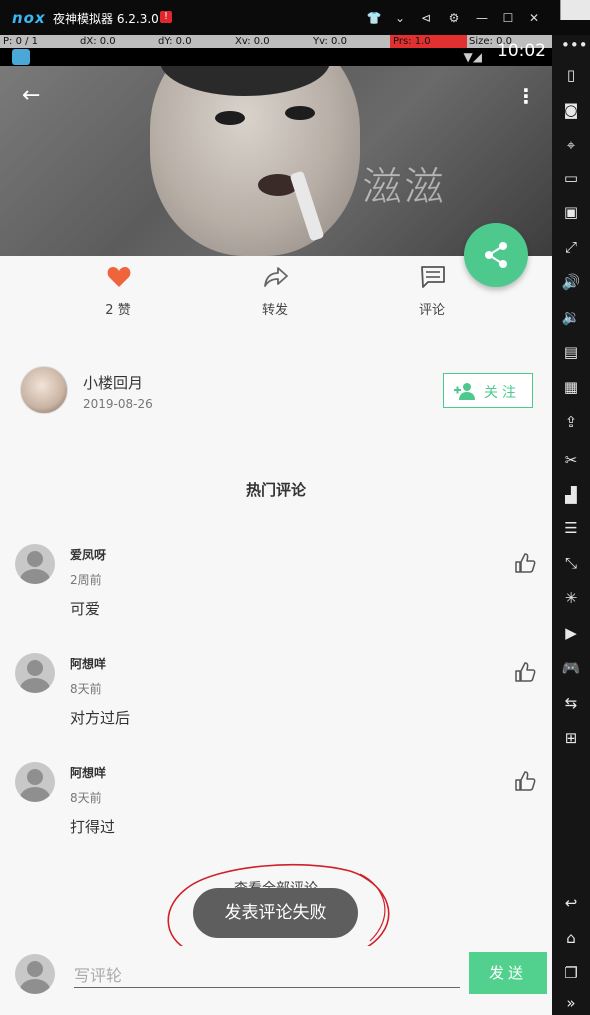 This screenshot has width=590, height=1015. I want to click on like-count: 2 赞, so click(118, 310).